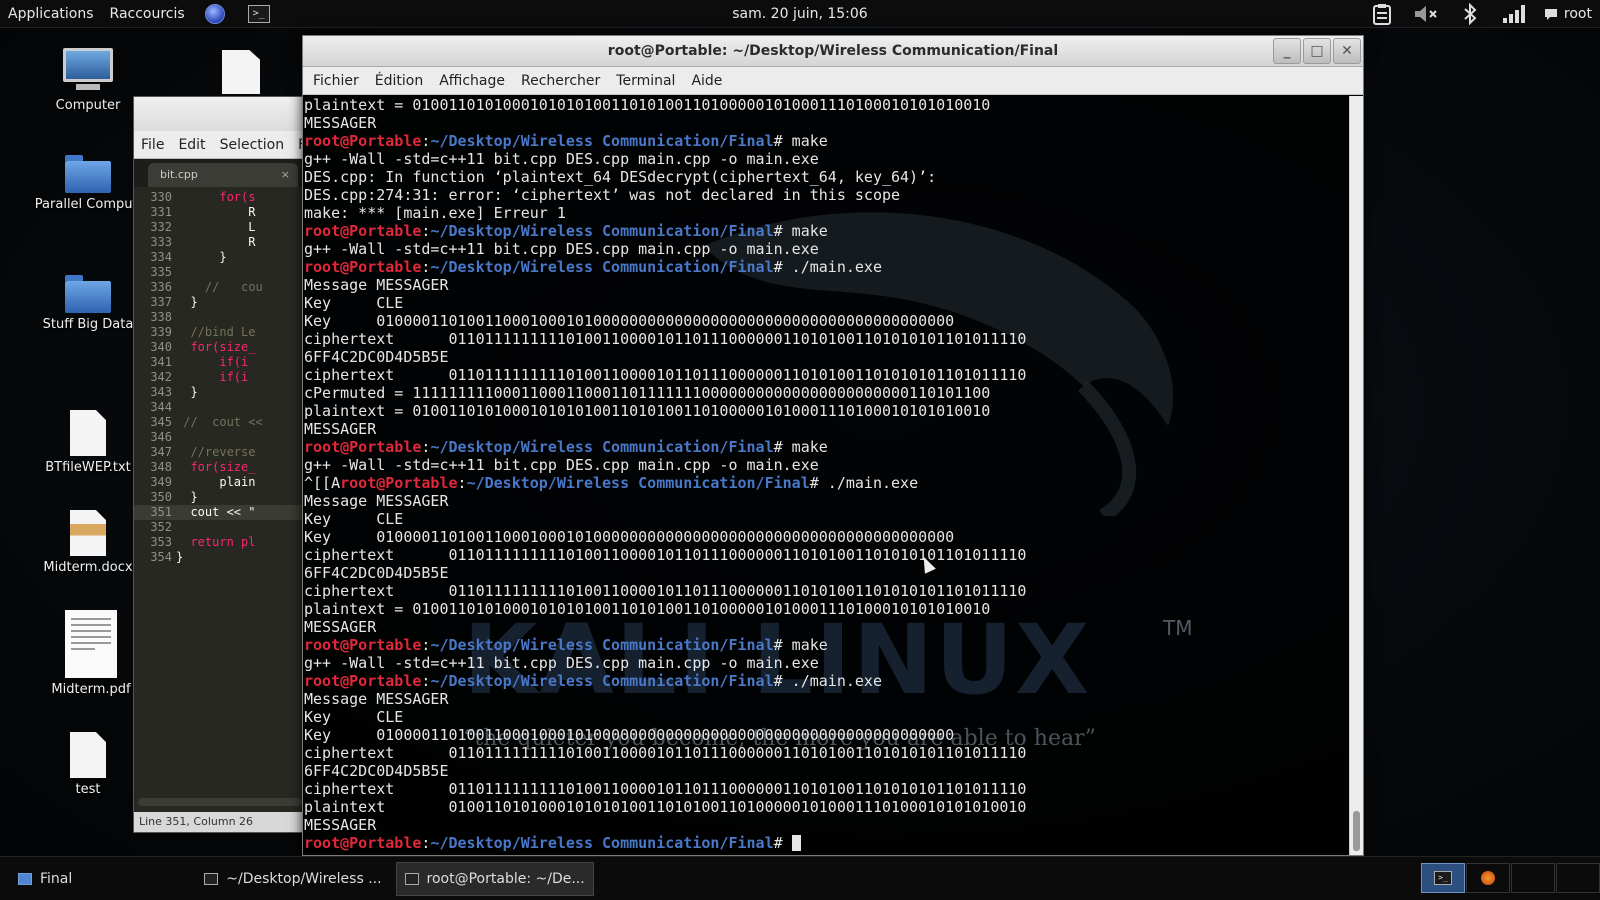  What do you see at coordinates (88, 567) in the screenshot?
I see `desktop-icon-label: Midterm.docx` at bounding box center [88, 567].